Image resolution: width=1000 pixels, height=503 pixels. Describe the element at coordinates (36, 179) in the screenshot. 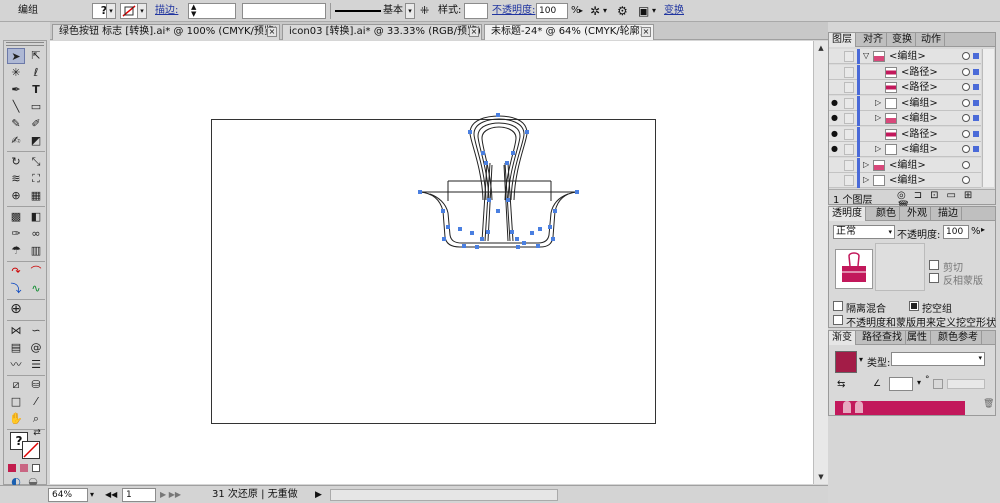

I see `free-transform-icon: ⛶` at that location.